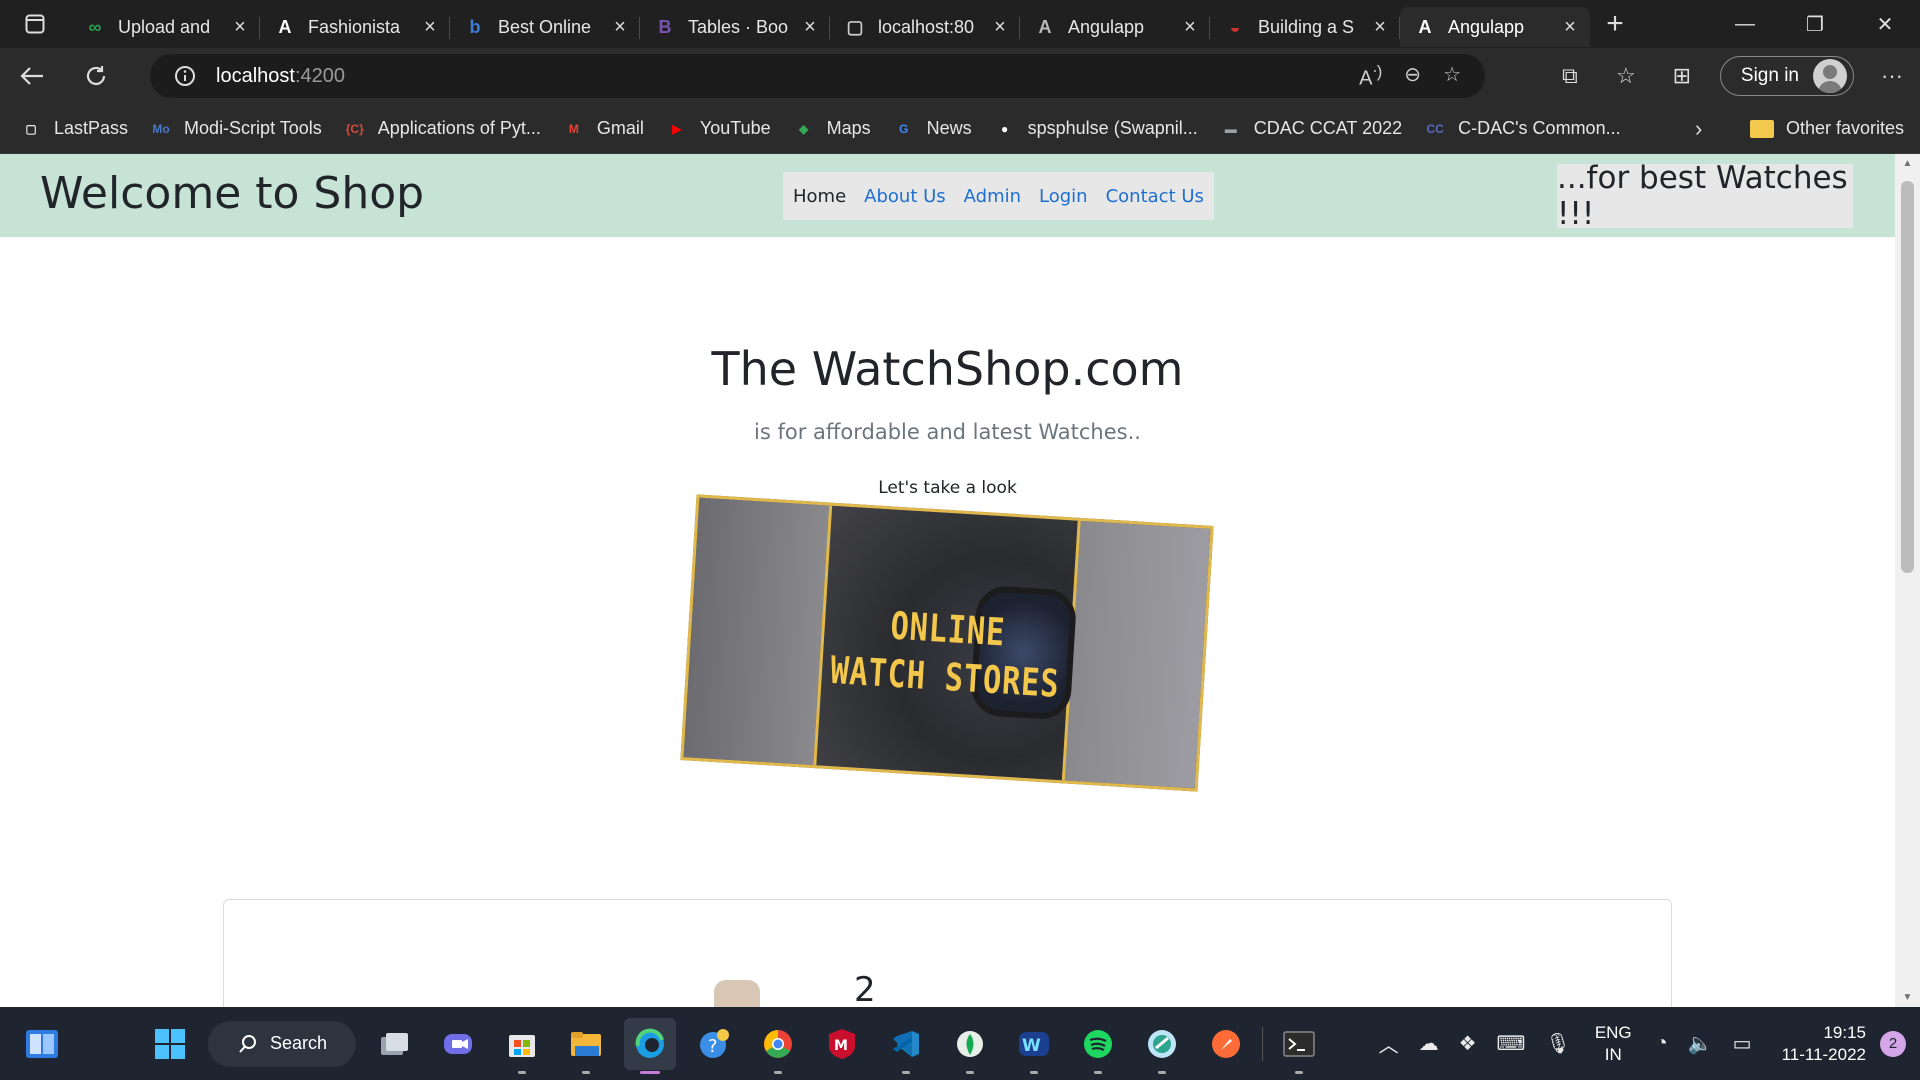  I want to click on bookmark-label: YouTube, so click(735, 128).